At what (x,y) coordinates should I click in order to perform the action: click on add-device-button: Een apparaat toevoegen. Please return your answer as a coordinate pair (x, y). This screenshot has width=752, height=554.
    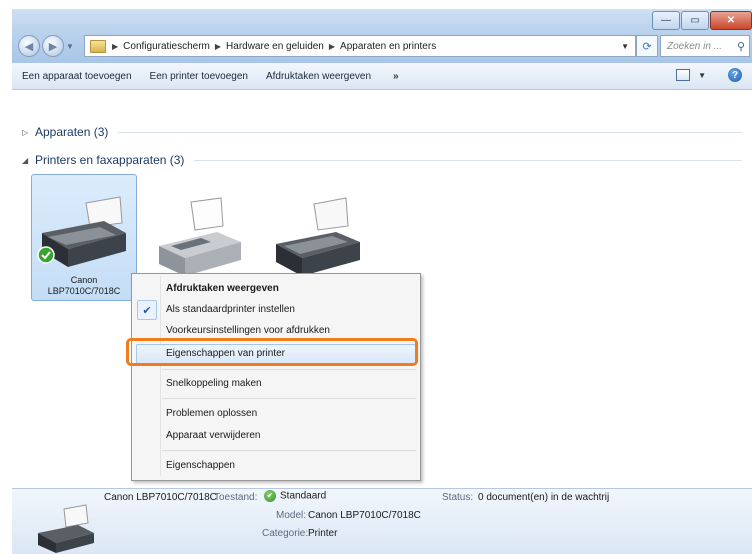
    Looking at the image, I should click on (77, 76).